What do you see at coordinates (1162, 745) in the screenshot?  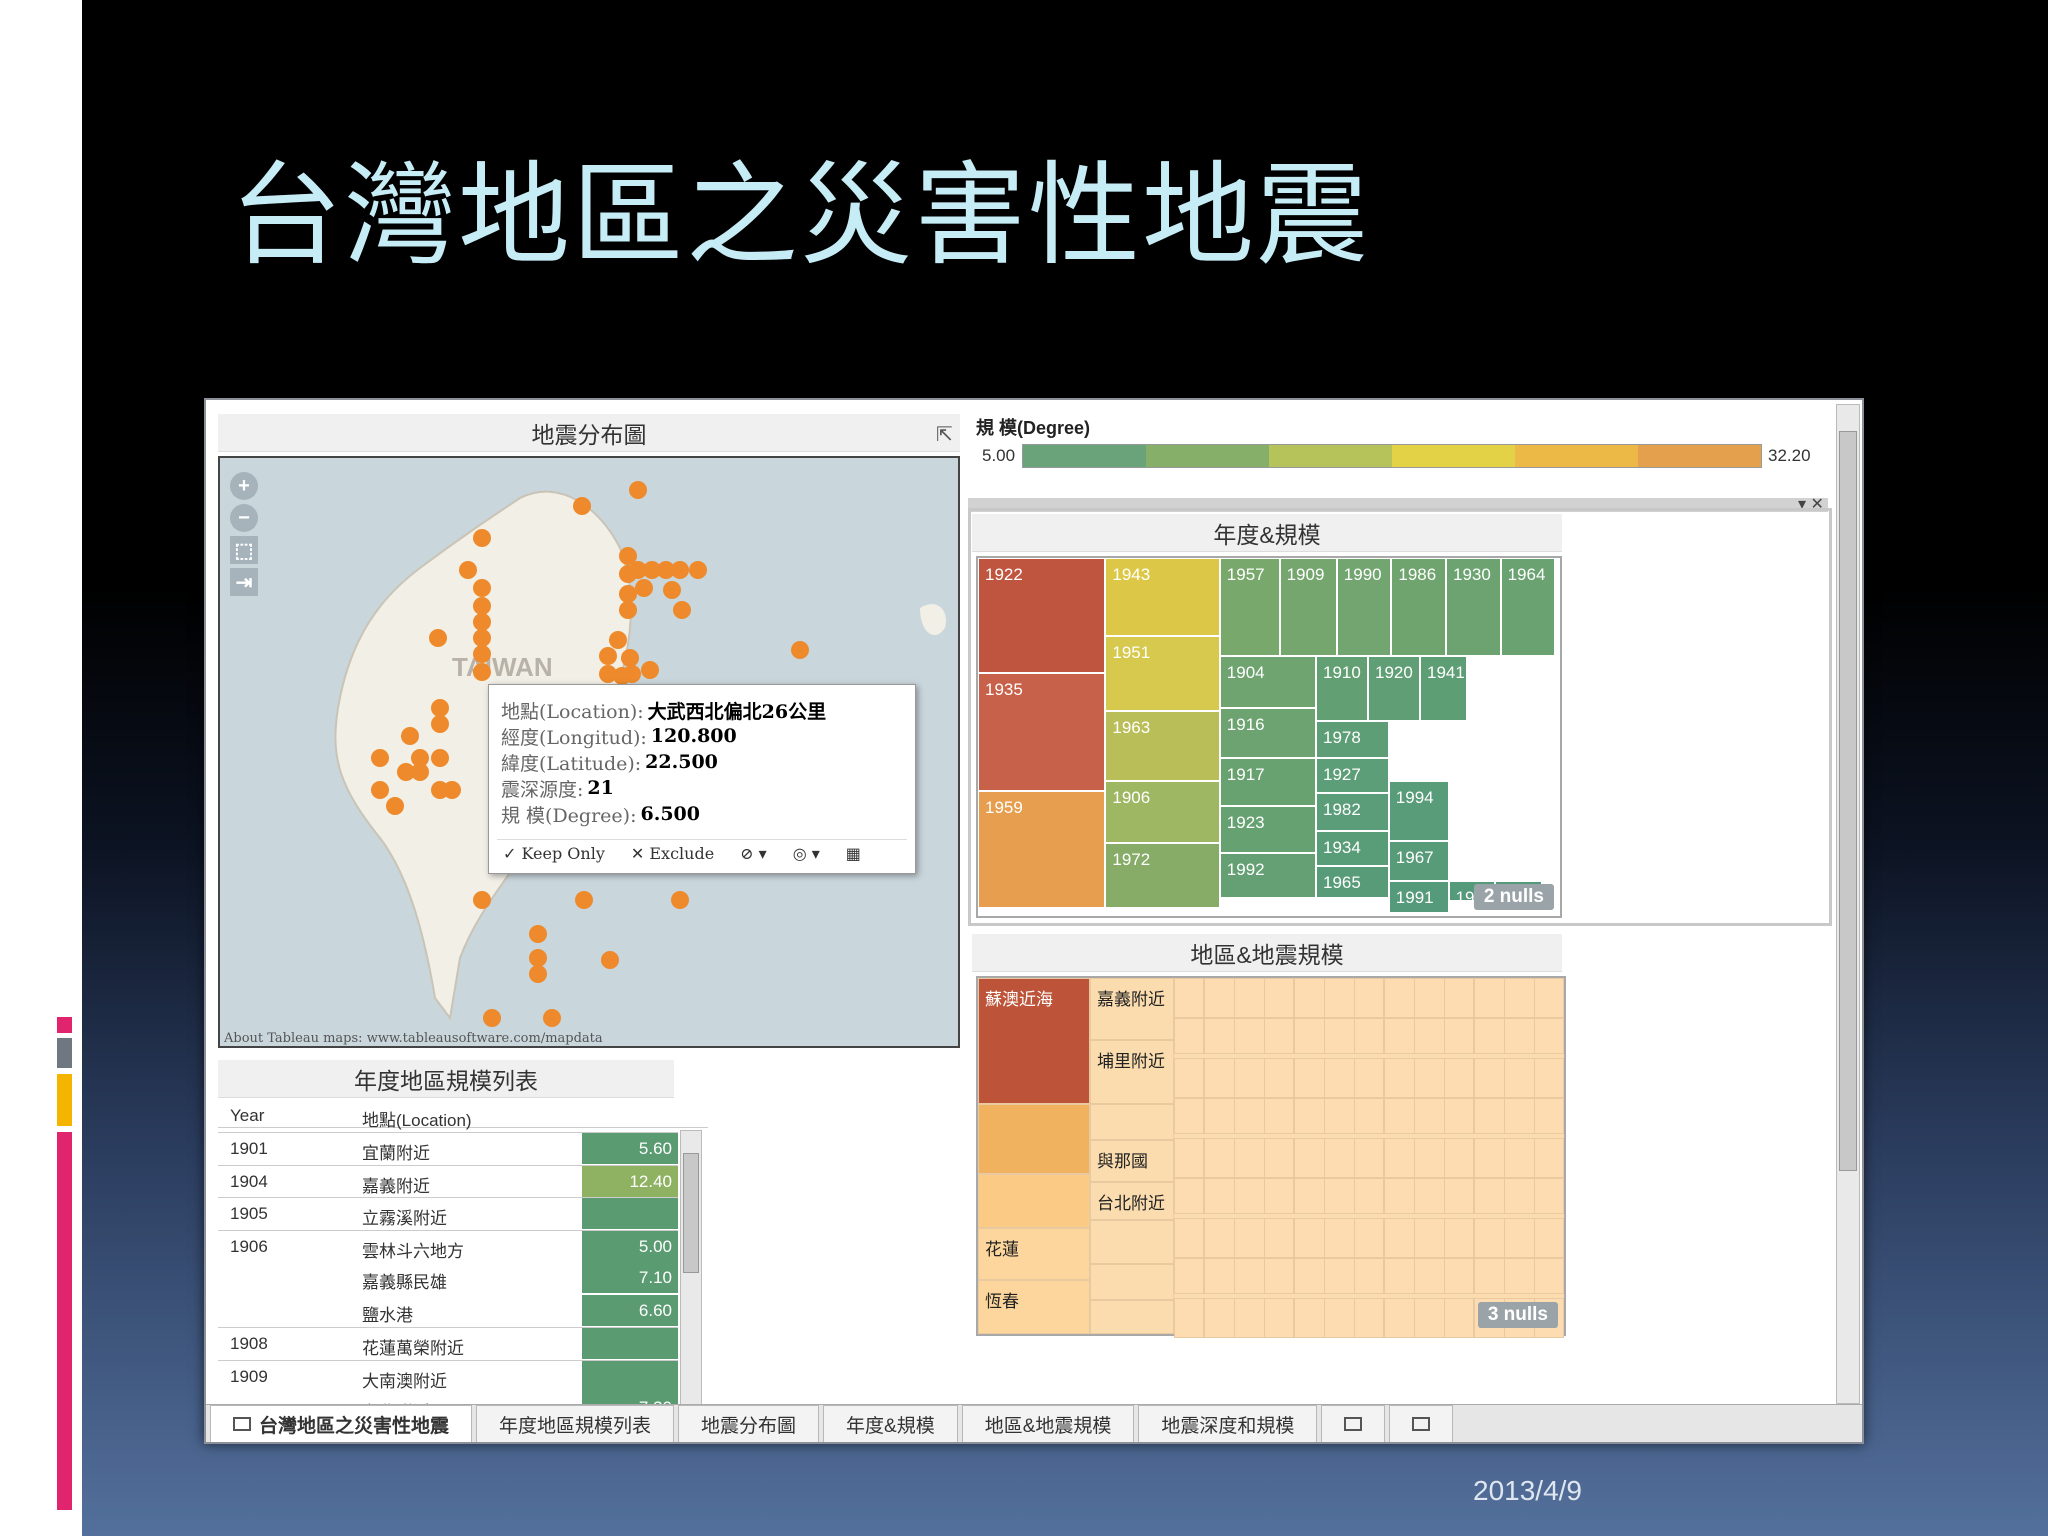 I see `treemap-year-cell: 1963` at bounding box center [1162, 745].